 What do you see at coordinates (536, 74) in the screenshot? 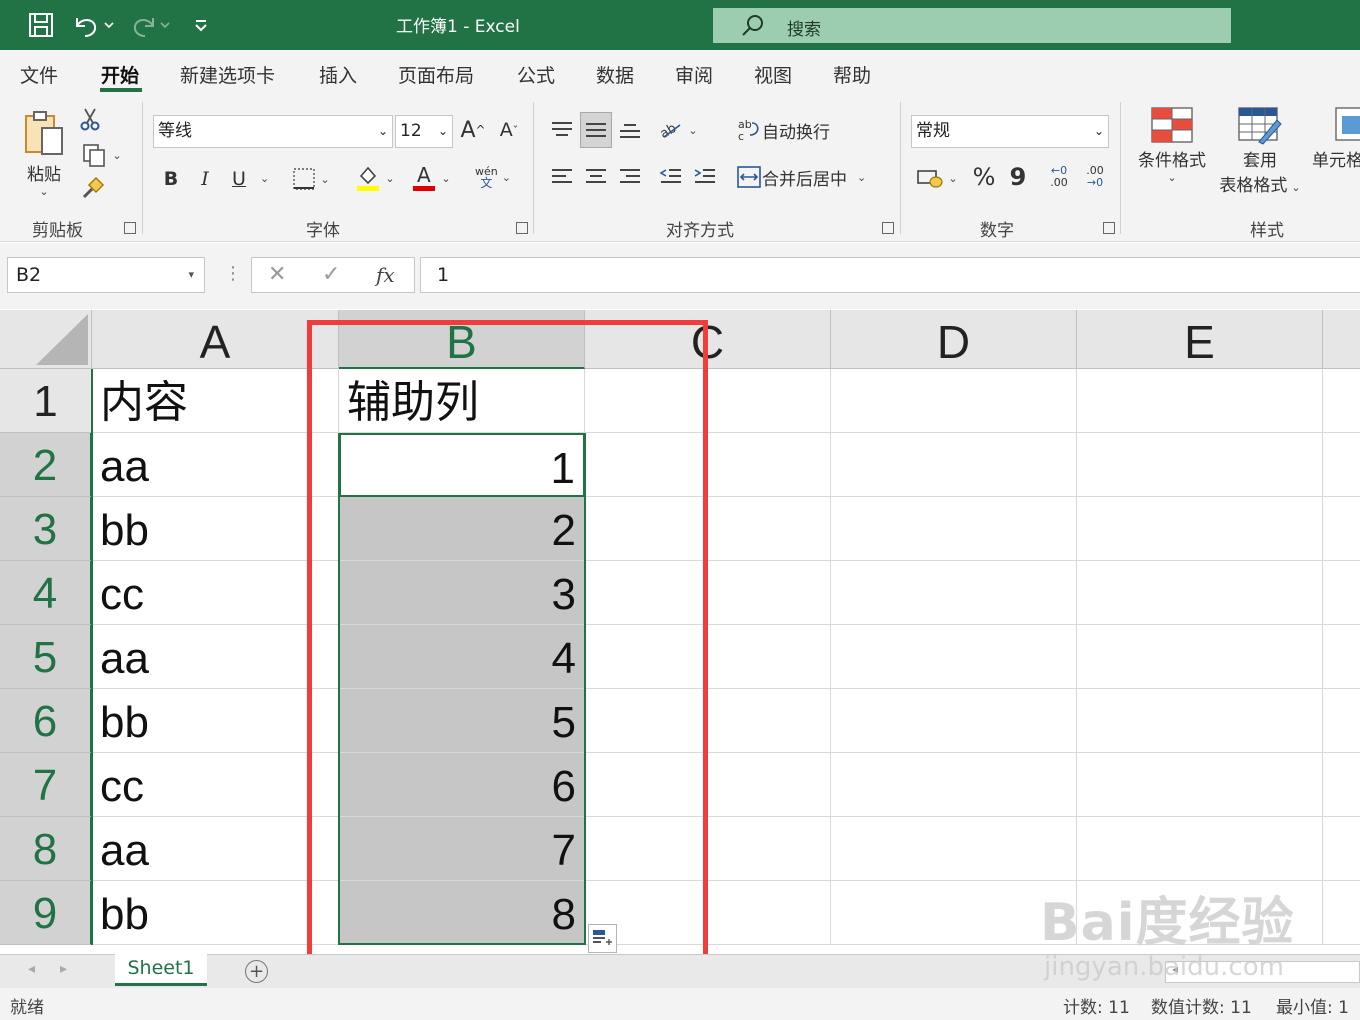
I see `tab-formulas: 公式` at bounding box center [536, 74].